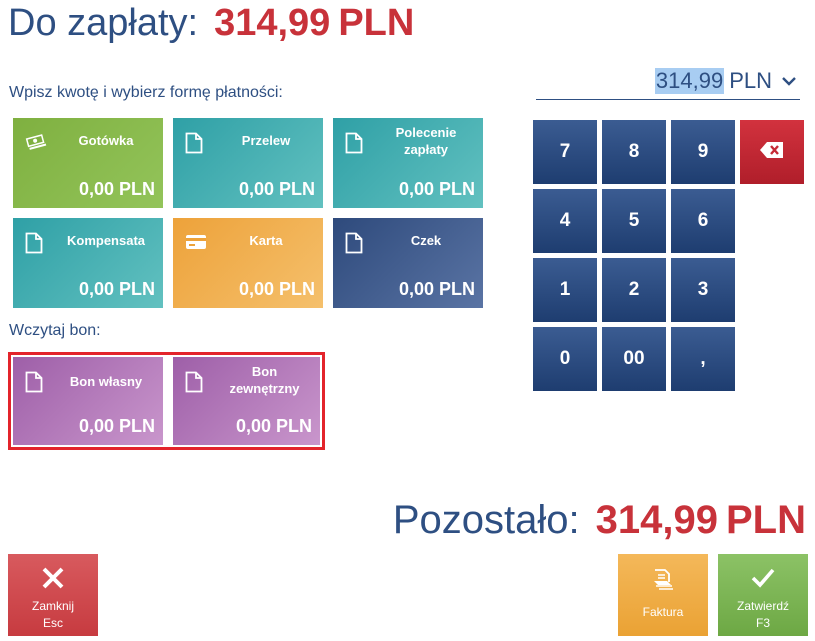 The width and height of the screenshot is (815, 641). Describe the element at coordinates (634, 152) in the screenshot. I see `keypad-key-8: 8` at that location.